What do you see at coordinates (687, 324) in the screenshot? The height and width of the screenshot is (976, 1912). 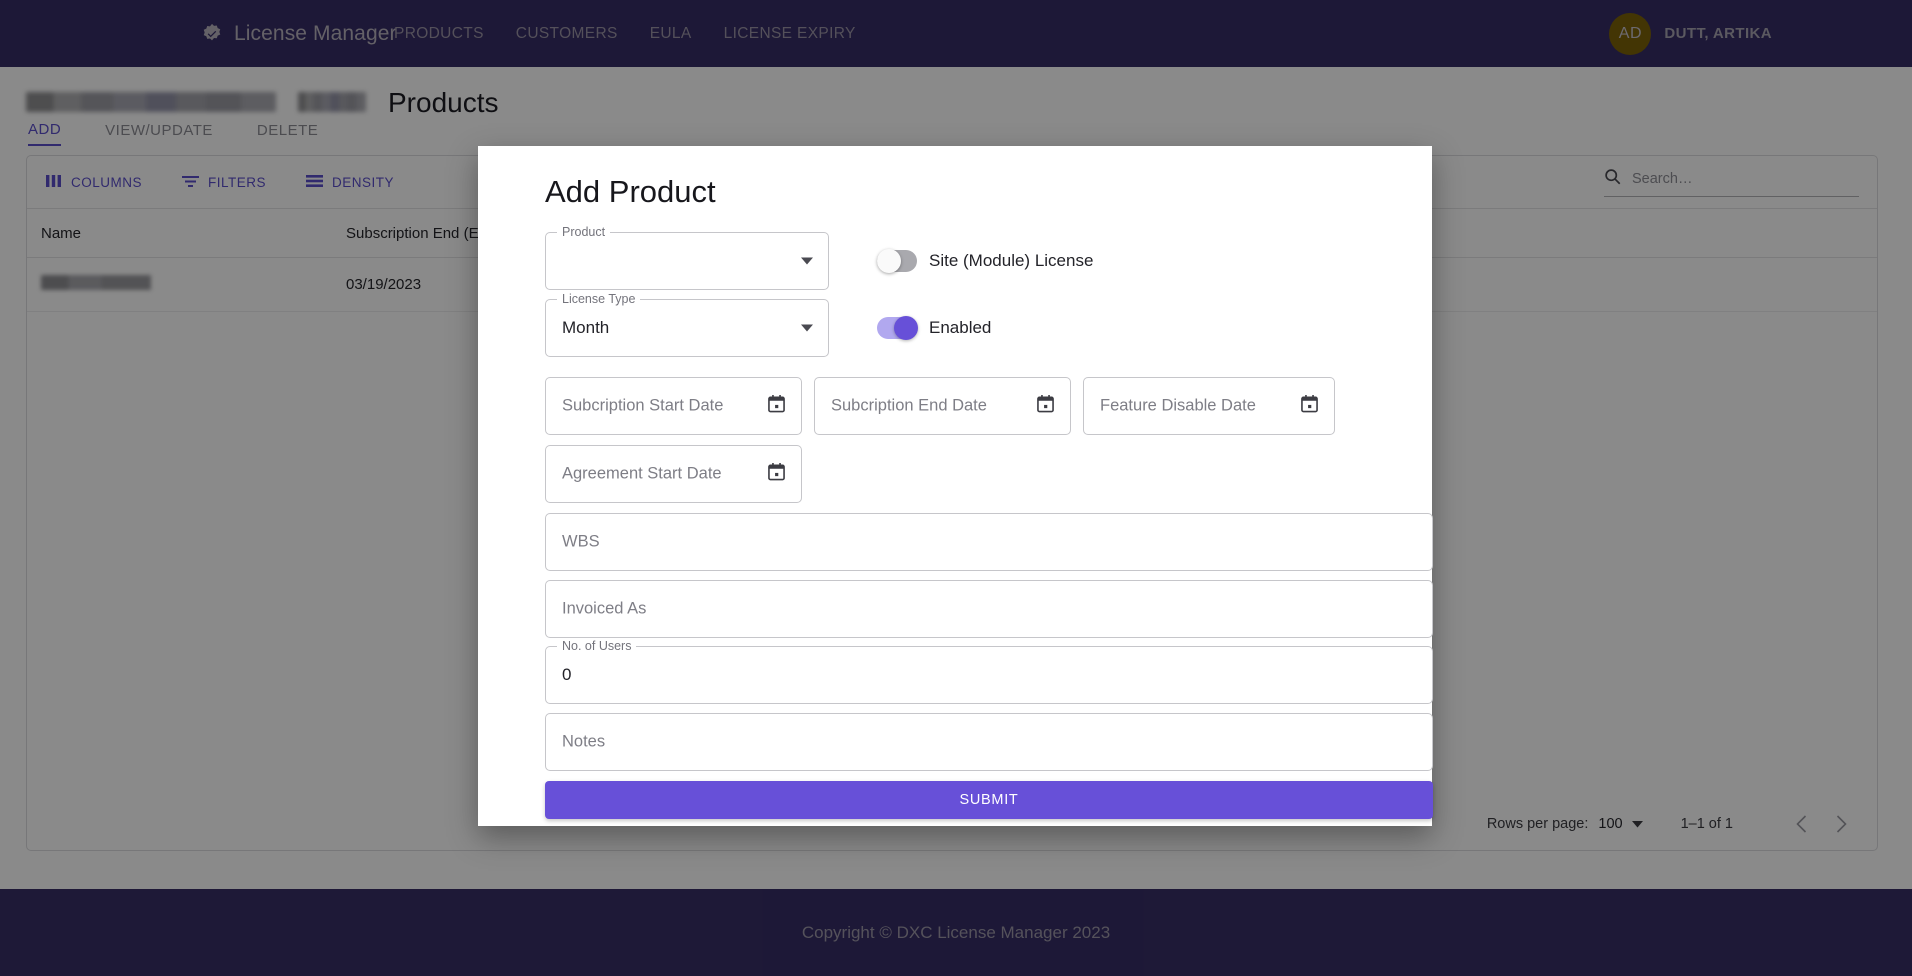 I see `license-type-select: License Type Month` at bounding box center [687, 324].